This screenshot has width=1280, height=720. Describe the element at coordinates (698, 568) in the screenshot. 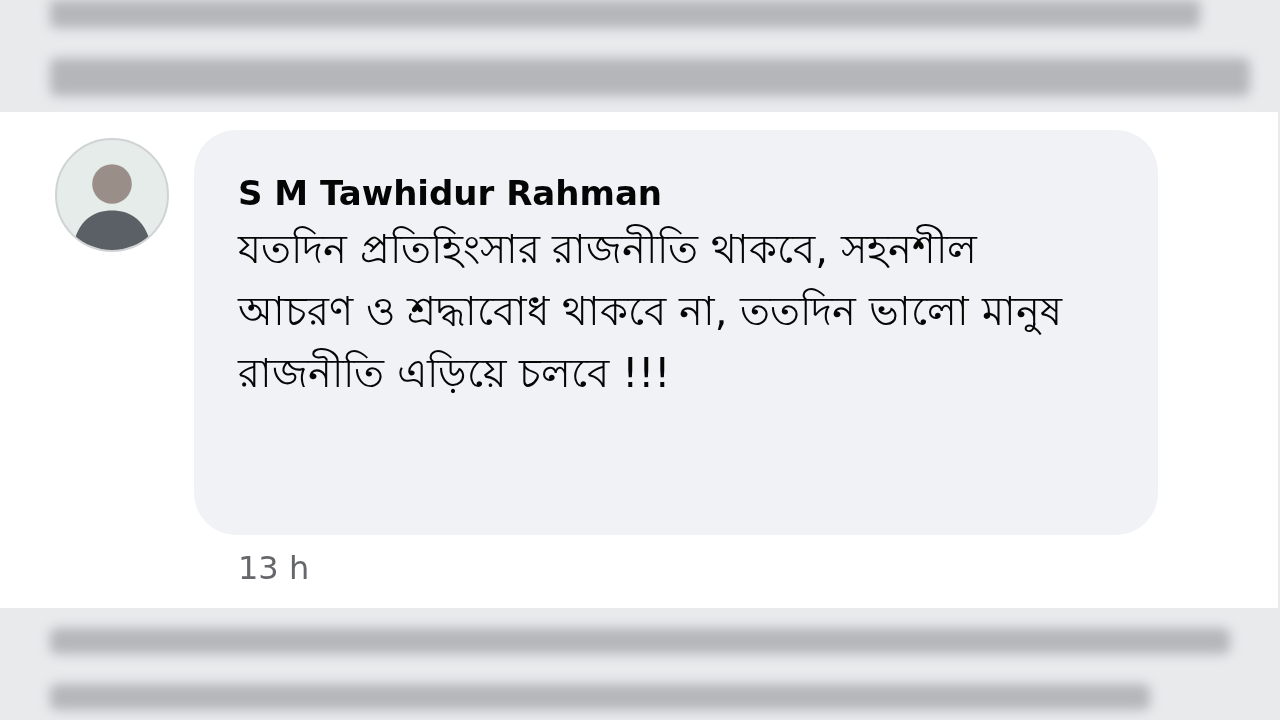

I see `timestamp-link: 13 h` at that location.